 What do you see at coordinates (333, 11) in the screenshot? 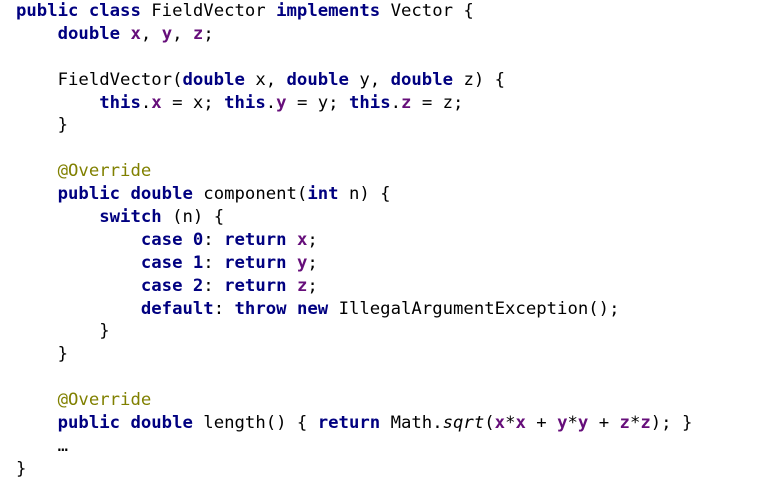
I see `code-token: implements` at bounding box center [333, 11].